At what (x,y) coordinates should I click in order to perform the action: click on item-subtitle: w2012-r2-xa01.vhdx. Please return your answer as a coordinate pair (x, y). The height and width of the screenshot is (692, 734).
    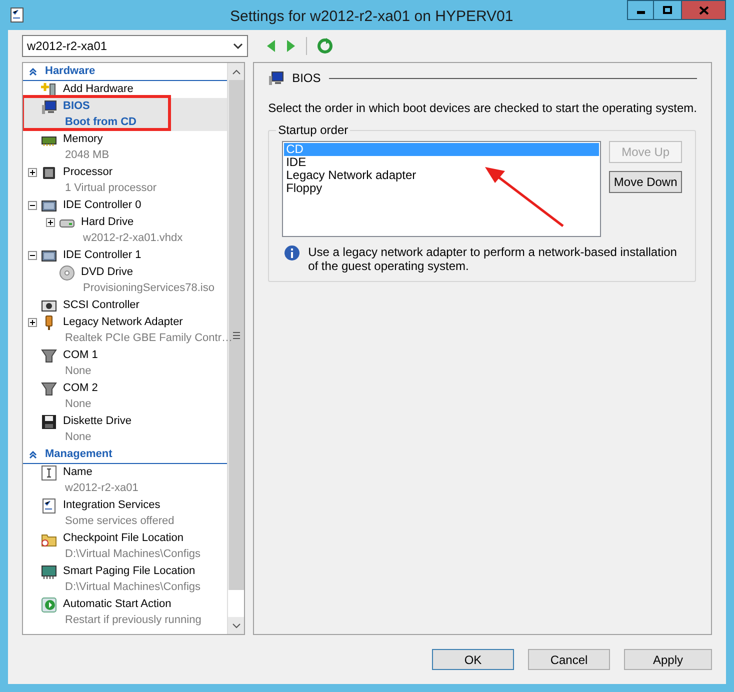
    Looking at the image, I should click on (133, 238).